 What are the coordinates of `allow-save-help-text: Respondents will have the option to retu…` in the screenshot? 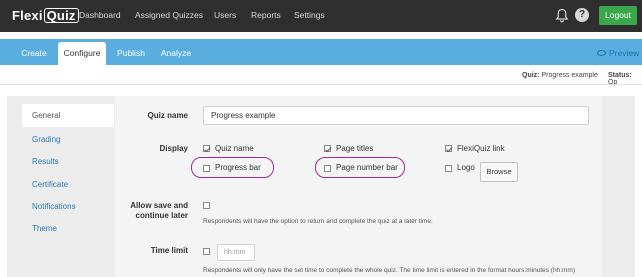 It's located at (318, 221).